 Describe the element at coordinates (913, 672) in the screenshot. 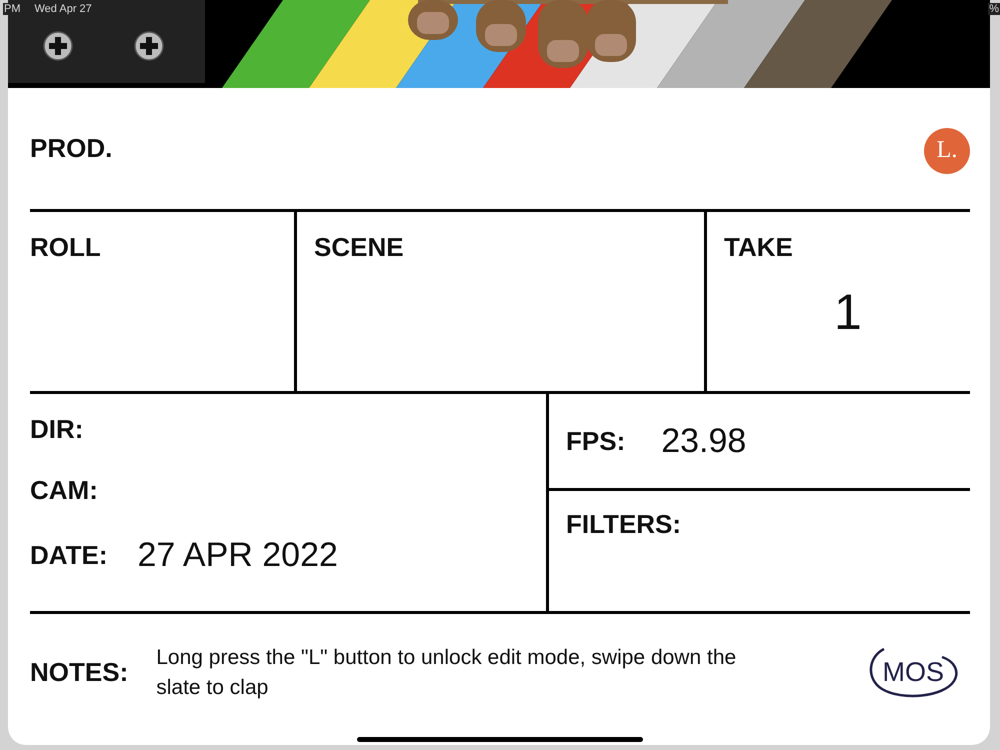

I see `mos-button: MOS` at that location.